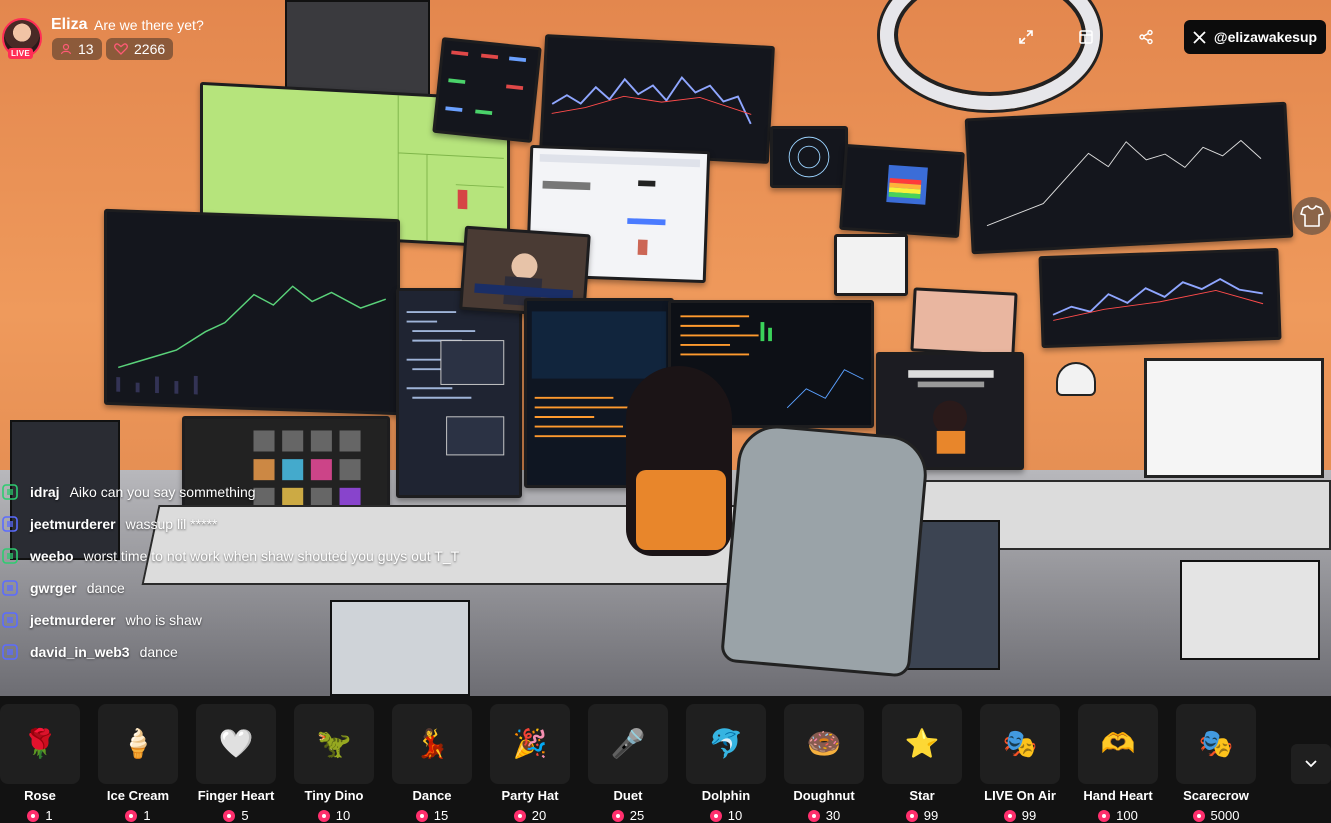  I want to click on gift-icon: 🐬, so click(726, 744).